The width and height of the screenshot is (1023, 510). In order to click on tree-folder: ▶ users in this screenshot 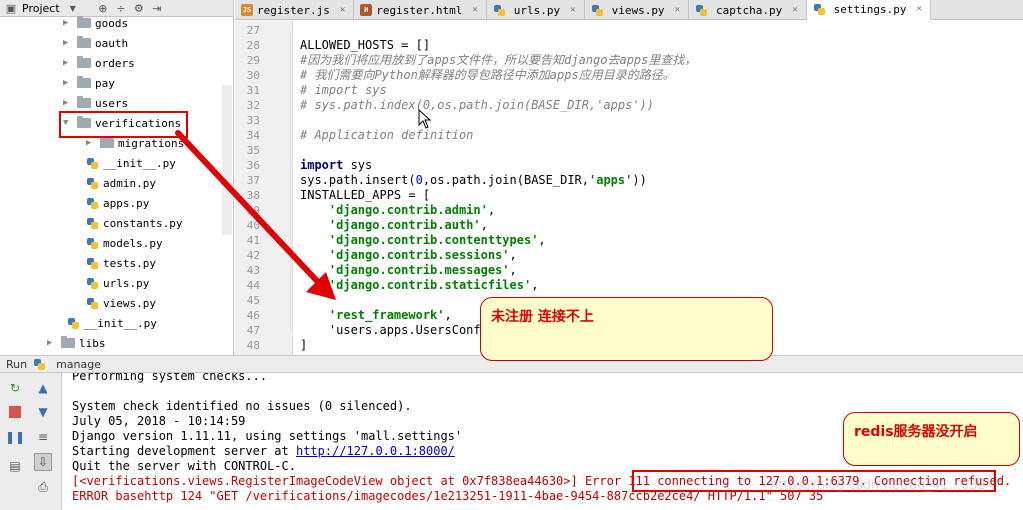, I will do `click(95, 103)`.